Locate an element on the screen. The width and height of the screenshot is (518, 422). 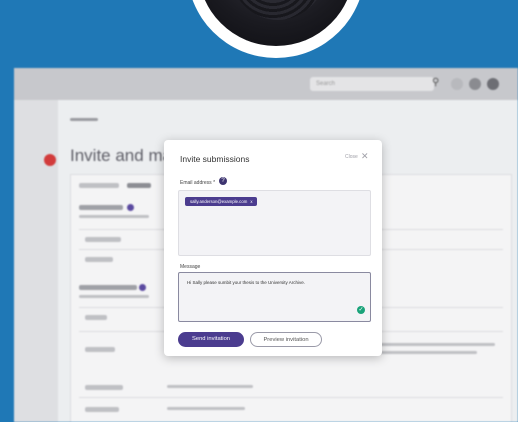
help-icon: ? is located at coordinates (223, 181).